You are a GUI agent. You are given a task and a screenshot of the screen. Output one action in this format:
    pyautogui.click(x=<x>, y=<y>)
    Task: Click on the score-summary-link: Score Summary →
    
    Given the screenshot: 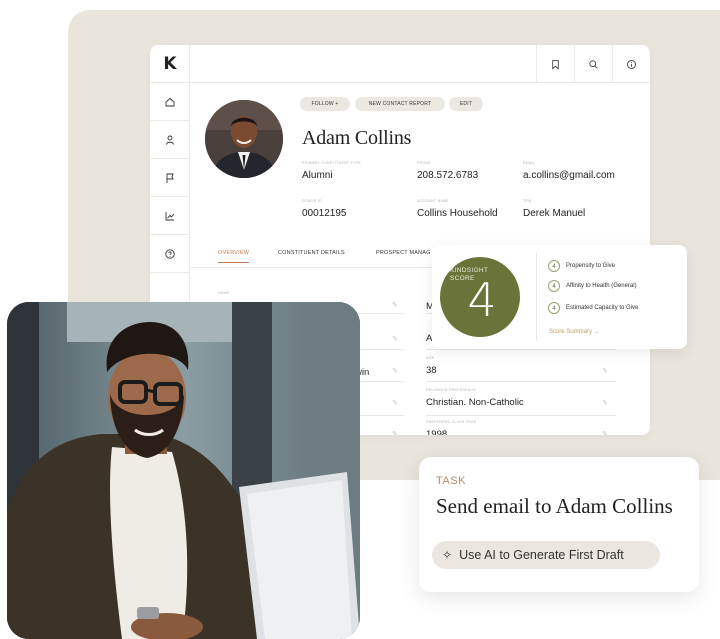 What is the action you would take?
    pyautogui.click(x=574, y=332)
    